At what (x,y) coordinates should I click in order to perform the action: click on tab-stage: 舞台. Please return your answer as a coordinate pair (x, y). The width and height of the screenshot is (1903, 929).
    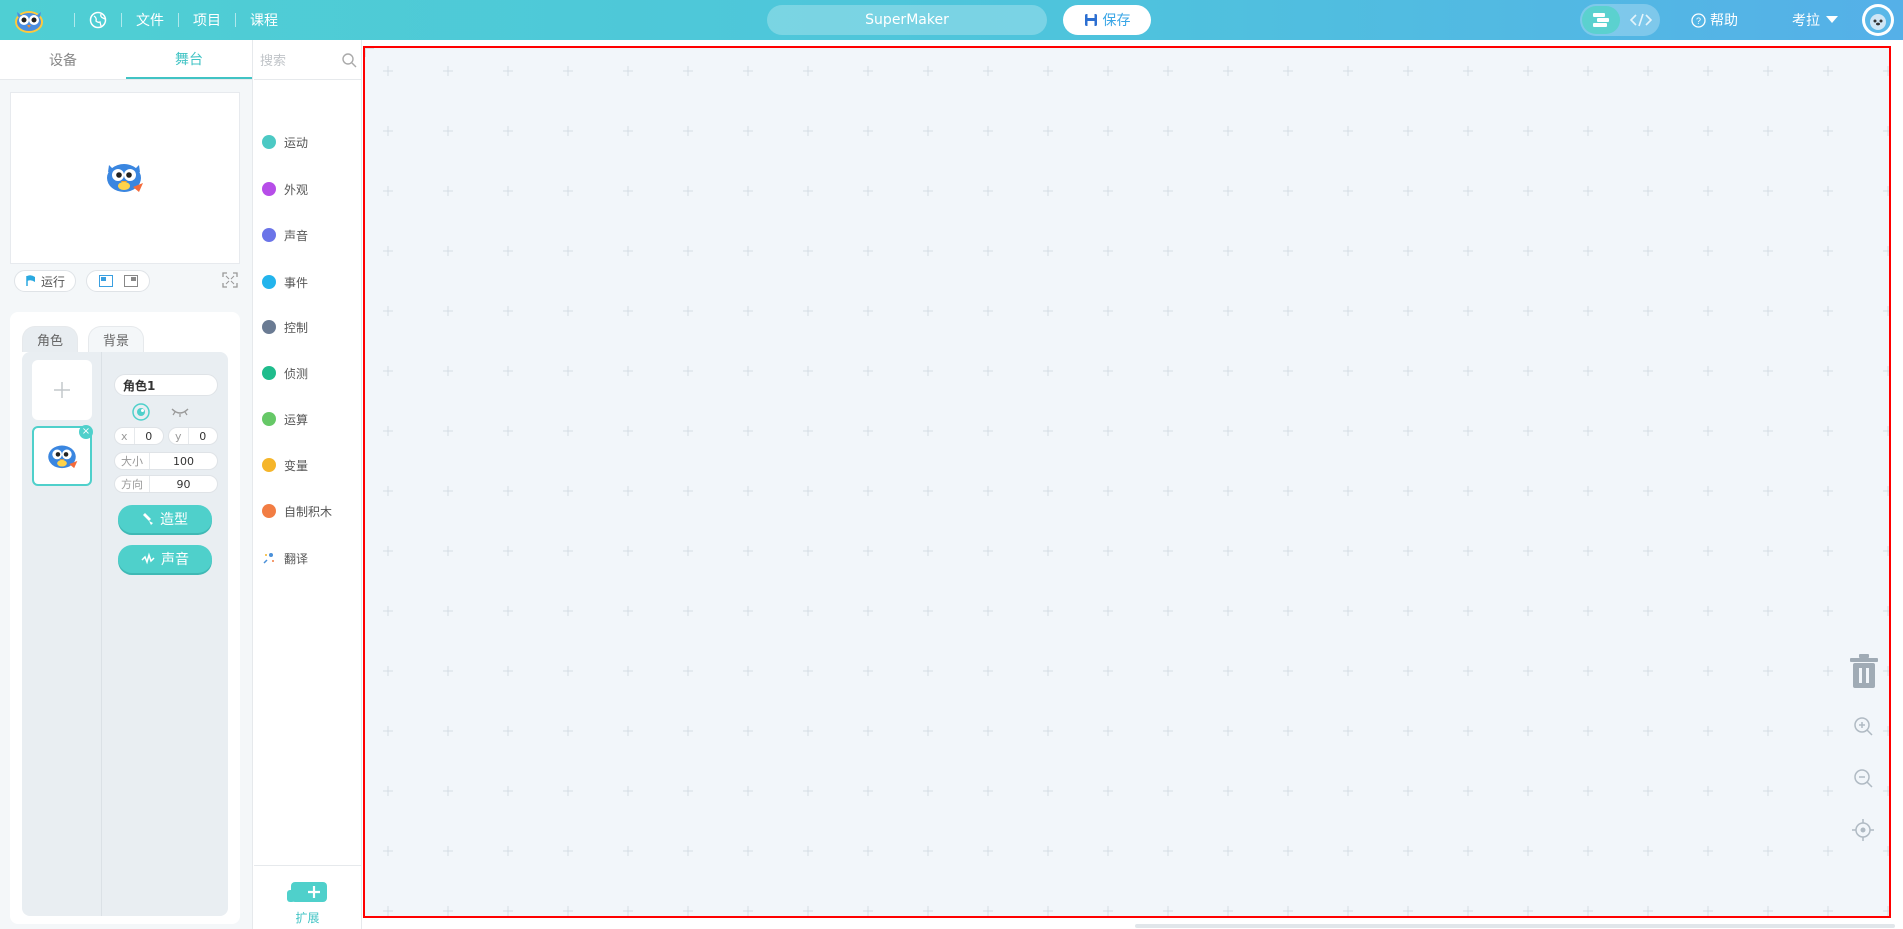
    Looking at the image, I should click on (189, 59).